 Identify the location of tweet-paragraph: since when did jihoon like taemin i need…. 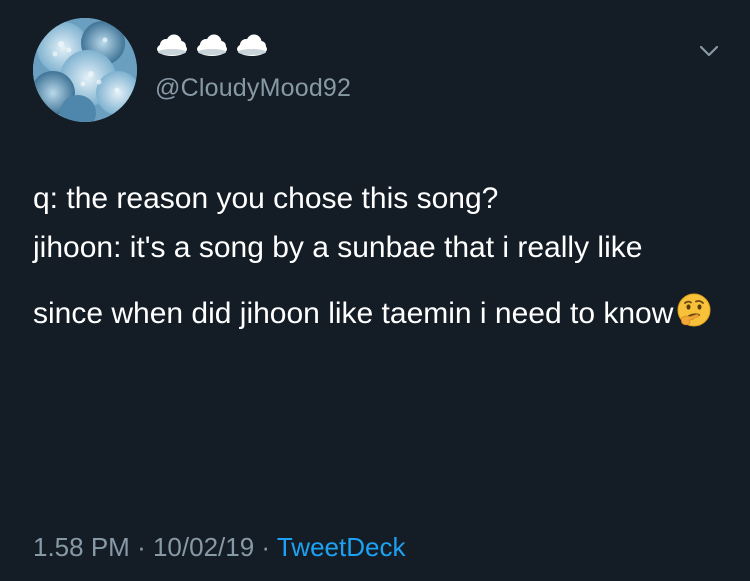
(378, 313).